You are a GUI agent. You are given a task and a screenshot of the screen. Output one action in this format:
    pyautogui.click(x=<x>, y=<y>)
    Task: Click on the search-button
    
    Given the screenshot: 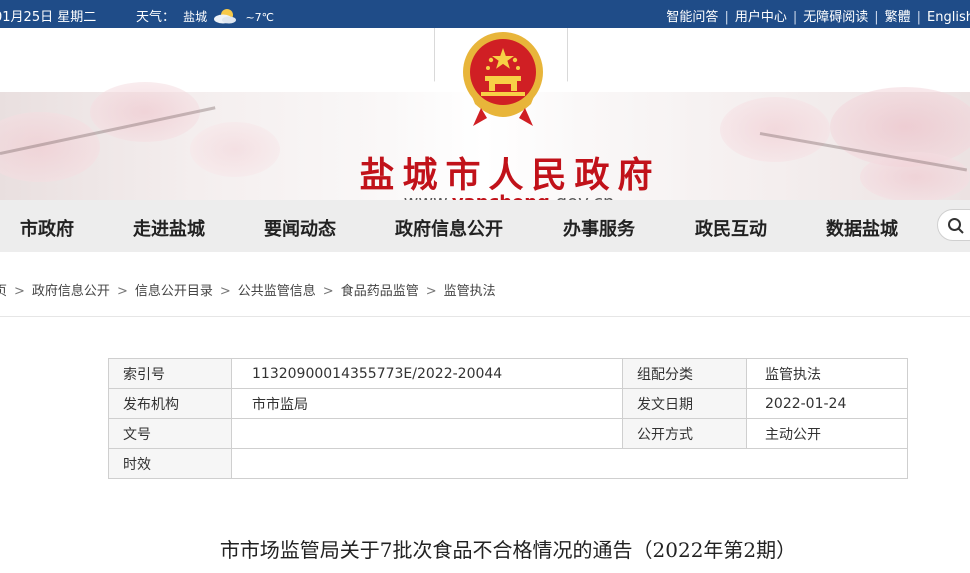 What is the action you would take?
    pyautogui.click(x=953, y=225)
    